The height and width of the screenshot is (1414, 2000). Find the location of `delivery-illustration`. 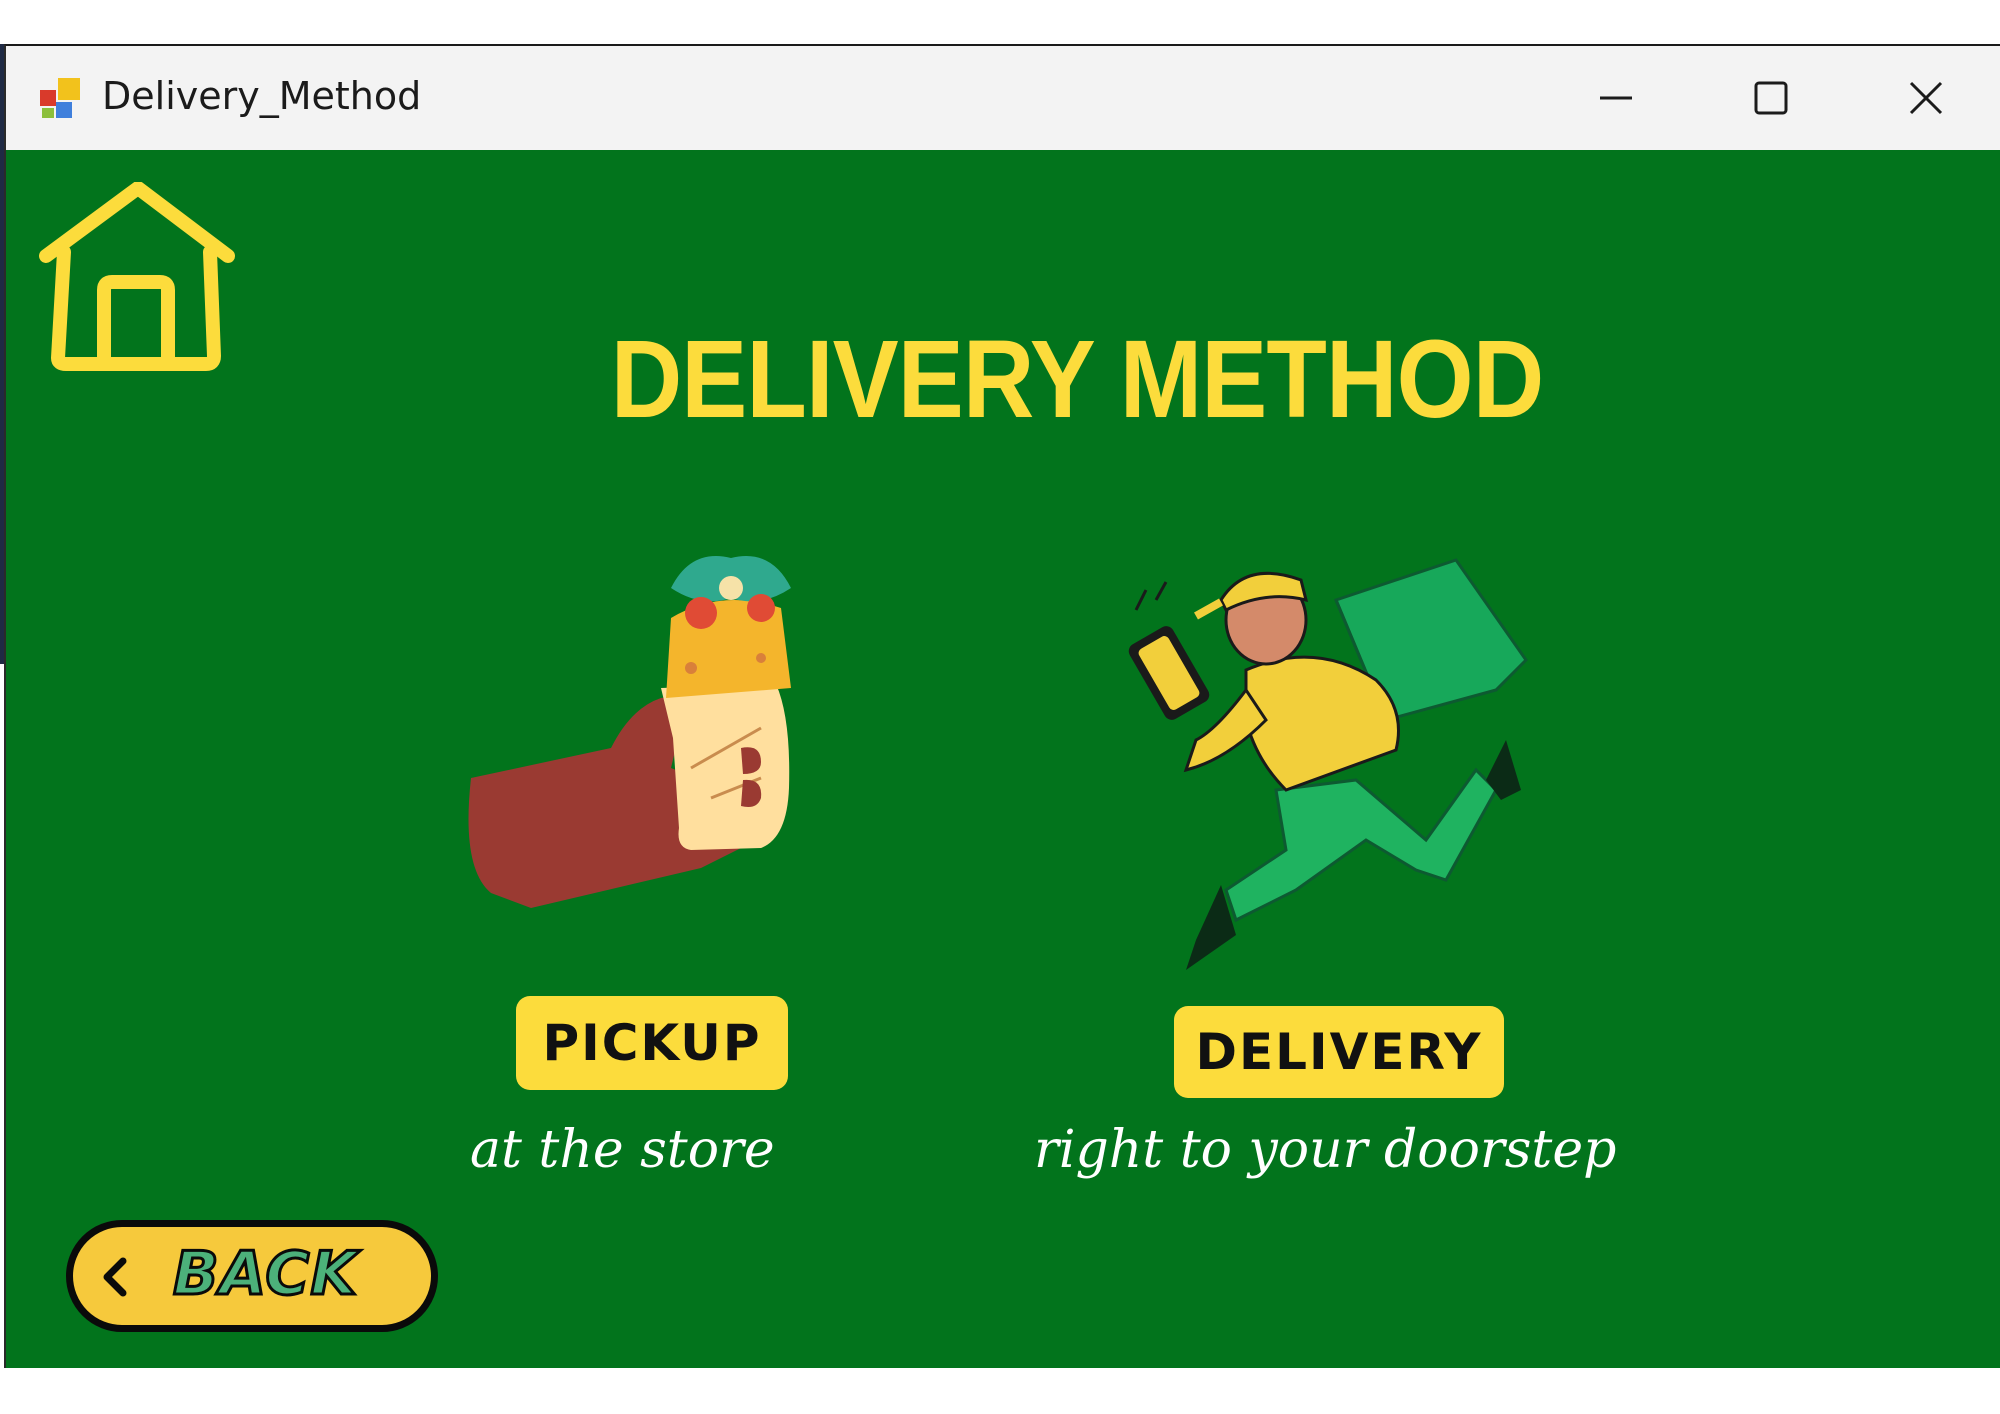

delivery-illustration is located at coordinates (1351, 770).